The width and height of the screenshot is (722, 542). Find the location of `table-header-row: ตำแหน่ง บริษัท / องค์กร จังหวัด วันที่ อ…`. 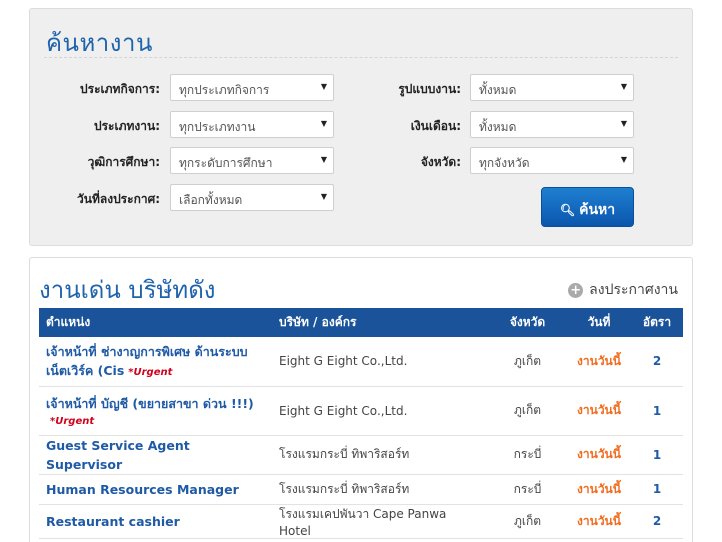

table-header-row: ตำแหน่ง บริษัท / องค์กร จังหวัด วันที่ อ… is located at coordinates (361, 322).